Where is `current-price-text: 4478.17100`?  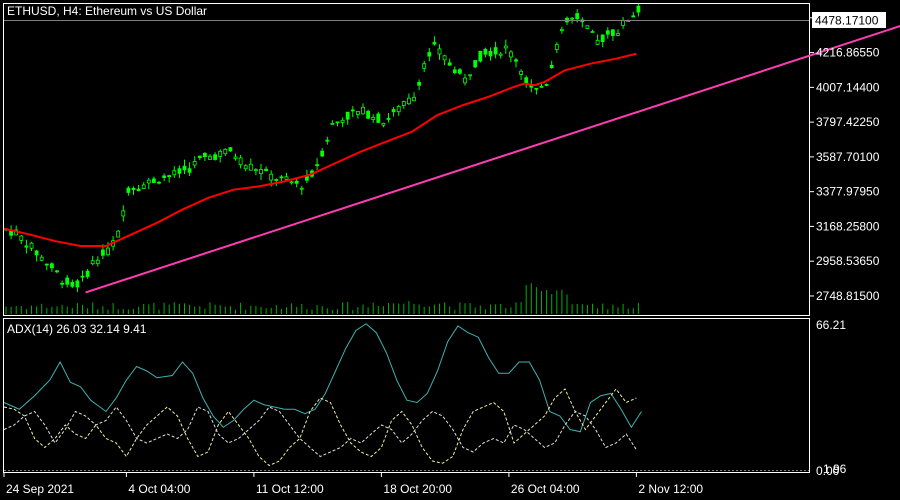
current-price-text: 4478.17100 is located at coordinates (847, 21).